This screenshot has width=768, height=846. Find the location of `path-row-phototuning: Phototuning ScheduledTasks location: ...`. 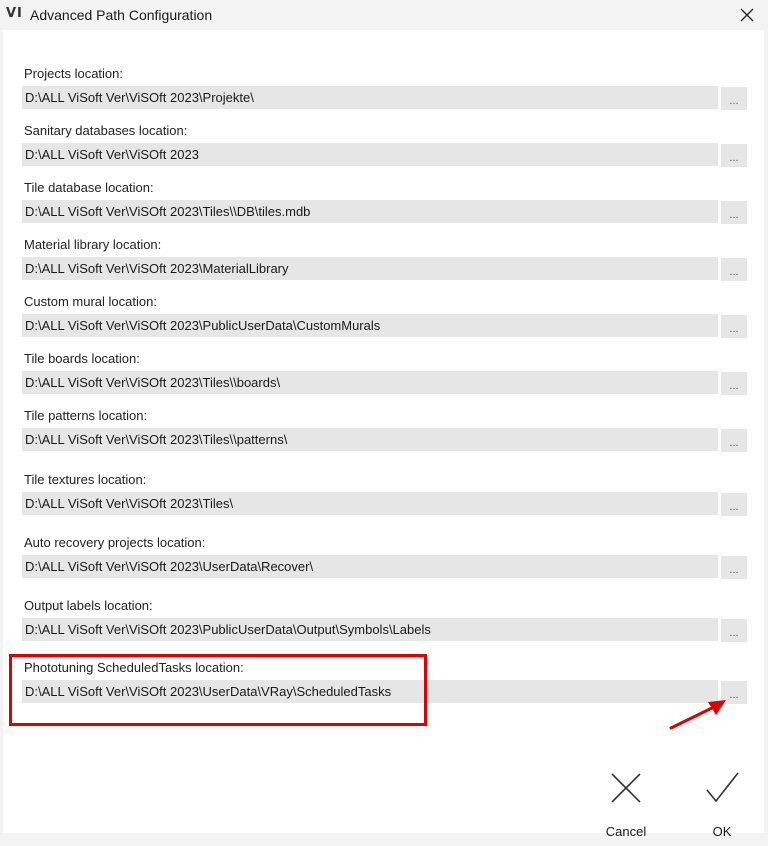

path-row-phototuning: Phototuning ScheduledTasks location: ... is located at coordinates (384, 689).